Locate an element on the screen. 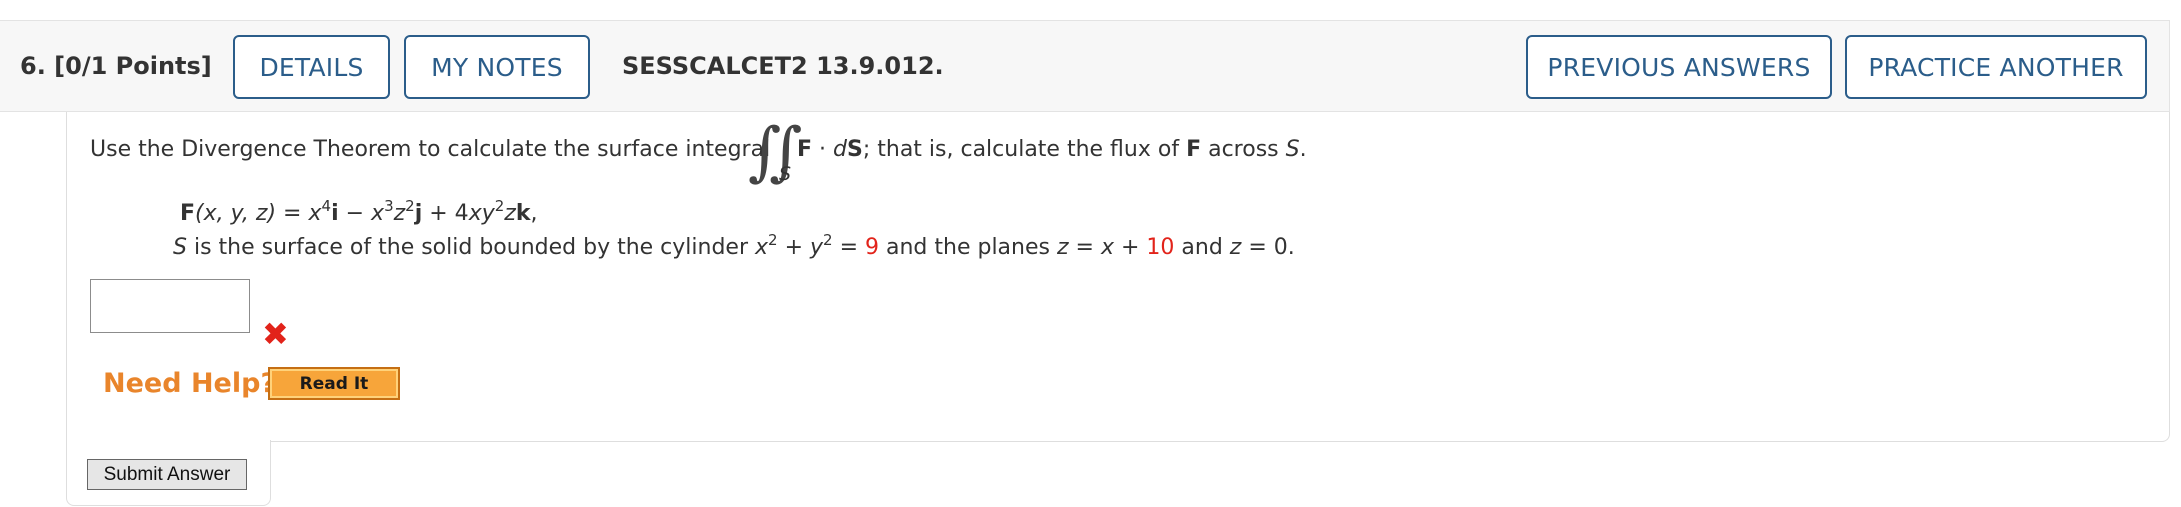 The width and height of the screenshot is (2181, 507). cyl-y-exp: 2 is located at coordinates (828, 240).